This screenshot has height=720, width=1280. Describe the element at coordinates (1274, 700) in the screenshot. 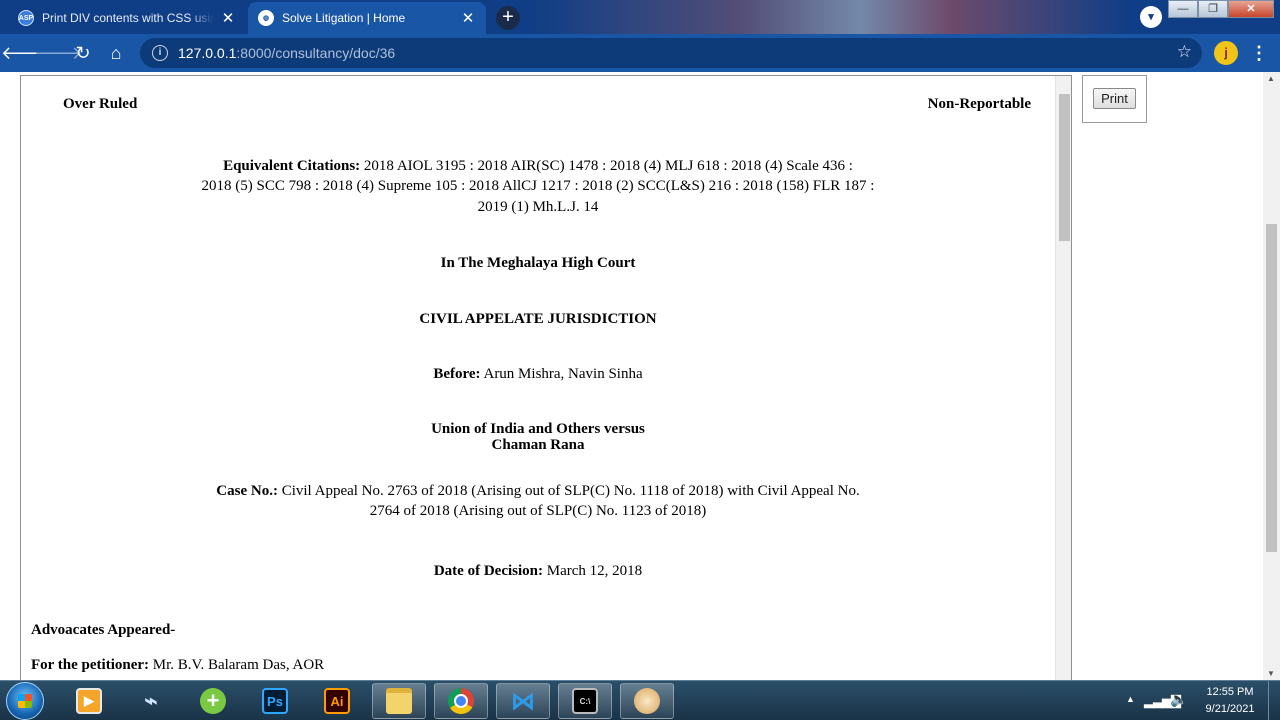

I see `show-desktop-button` at that location.